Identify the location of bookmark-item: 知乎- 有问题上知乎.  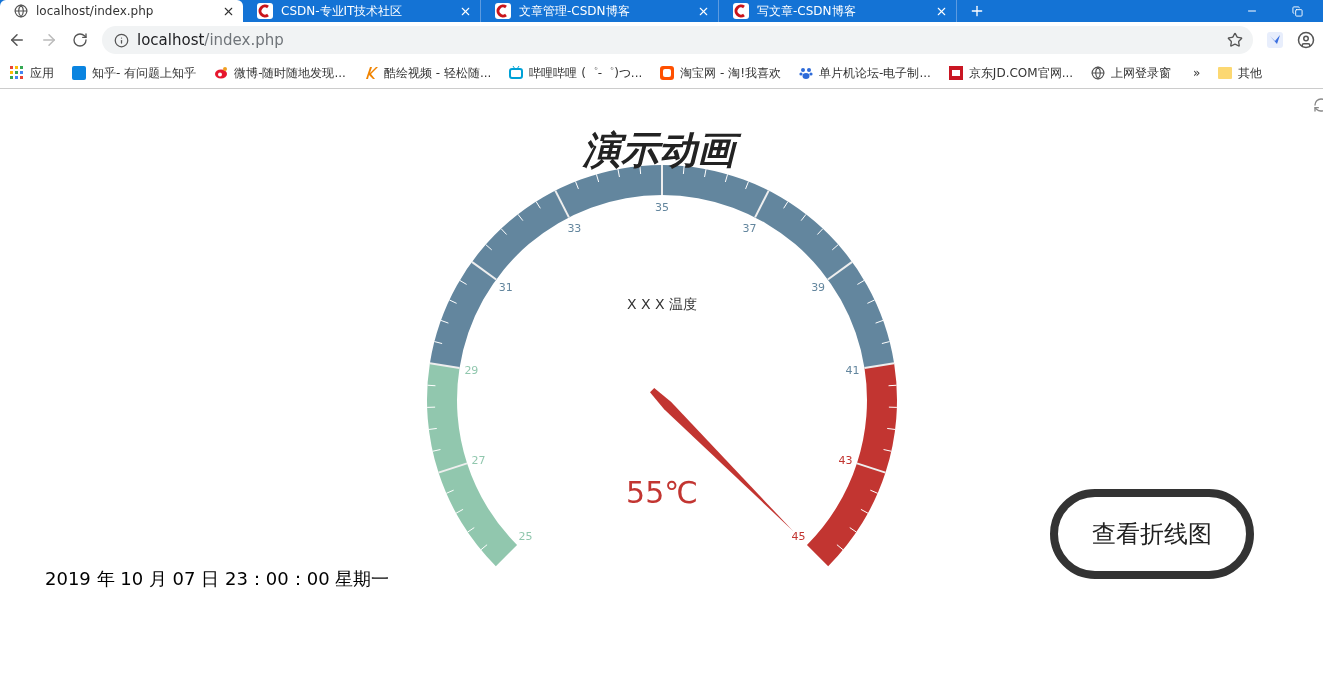
(134, 73).